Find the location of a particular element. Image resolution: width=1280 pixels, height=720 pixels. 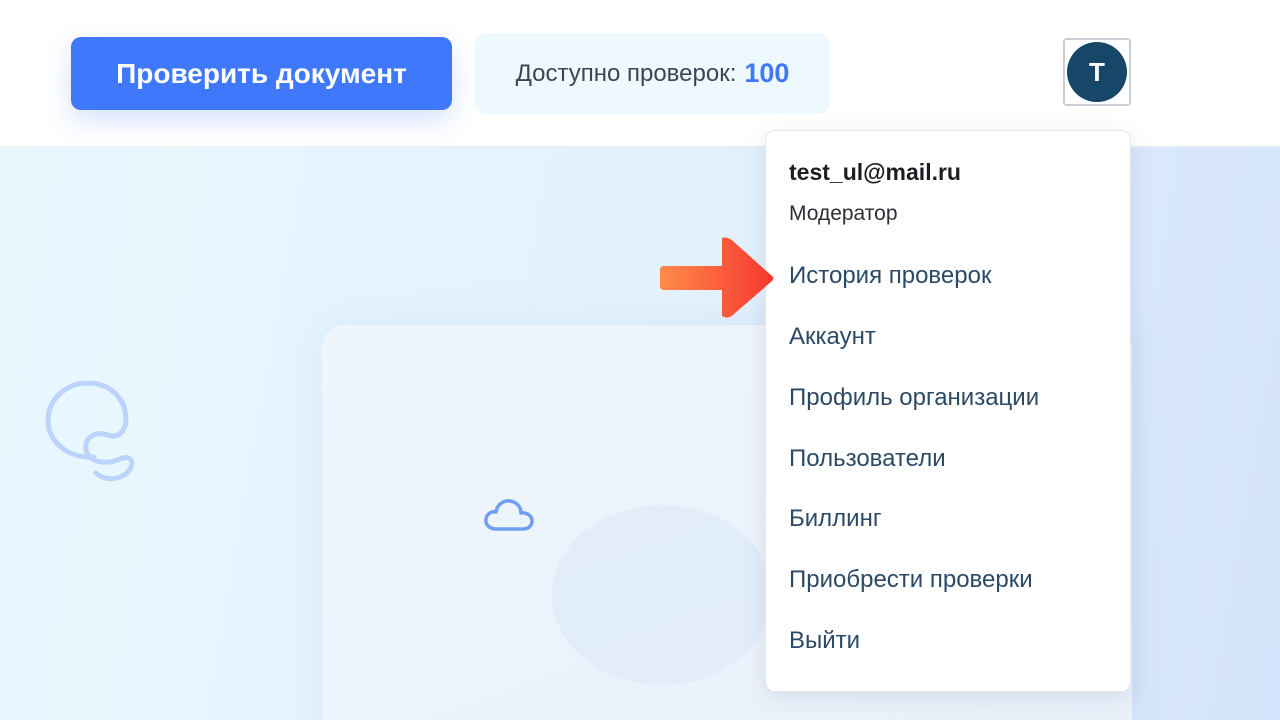

menu-item-account: Аккаунт is located at coordinates (832, 337).